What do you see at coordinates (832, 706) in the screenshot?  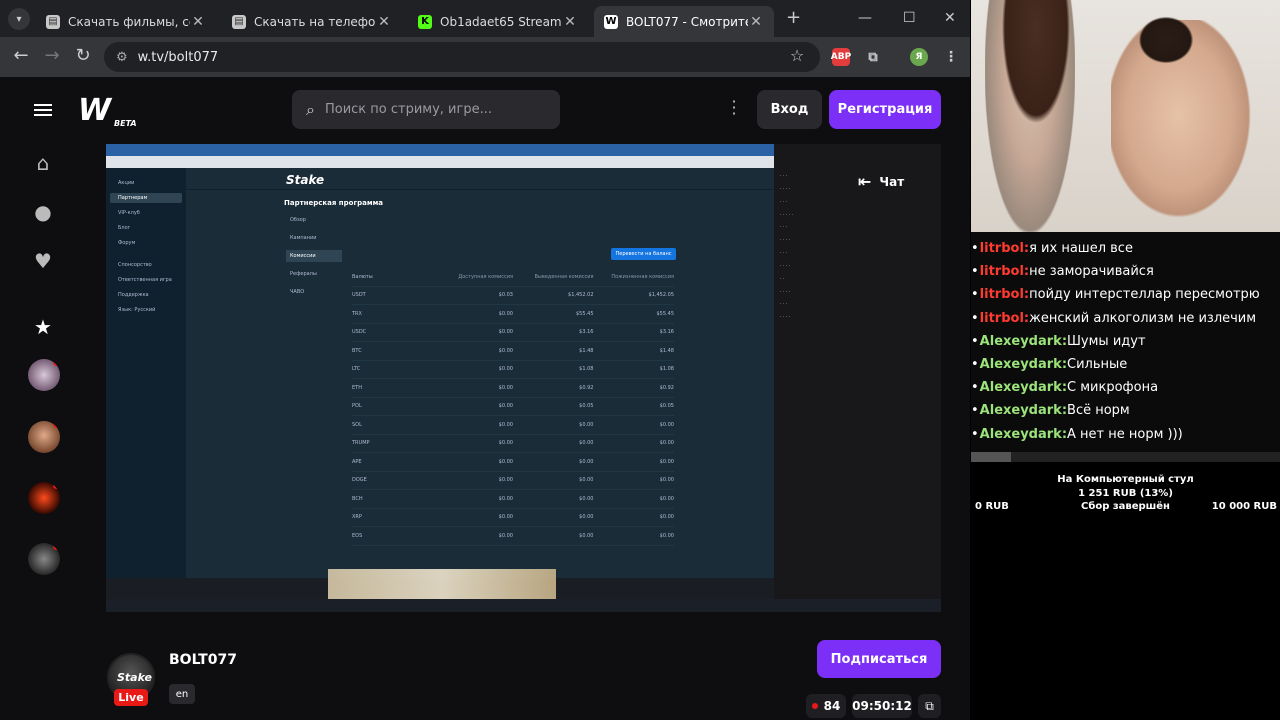 I see `viewer-count-value: 84` at bounding box center [832, 706].